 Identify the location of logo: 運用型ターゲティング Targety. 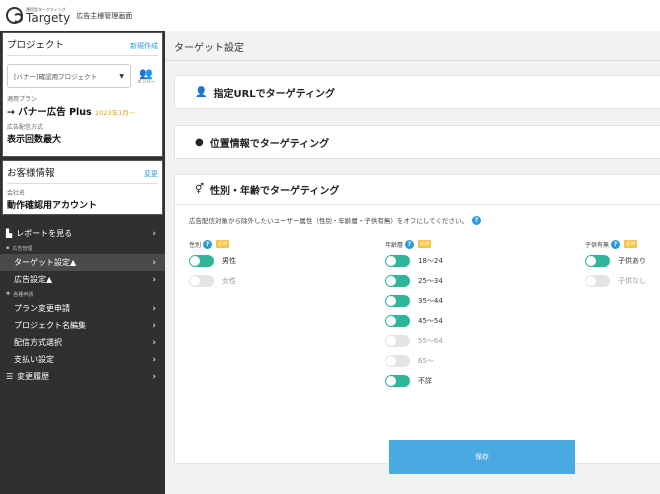
(38, 15).